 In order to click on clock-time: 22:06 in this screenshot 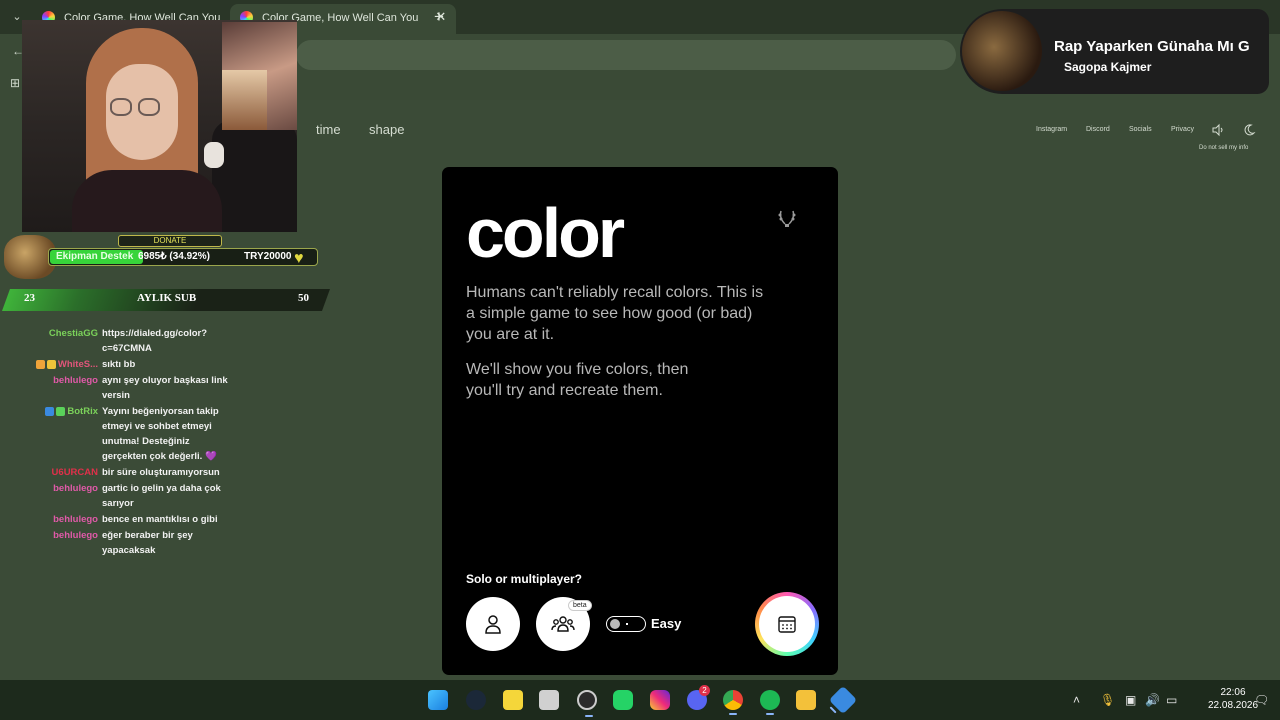, I will do `click(1233, 692)`.